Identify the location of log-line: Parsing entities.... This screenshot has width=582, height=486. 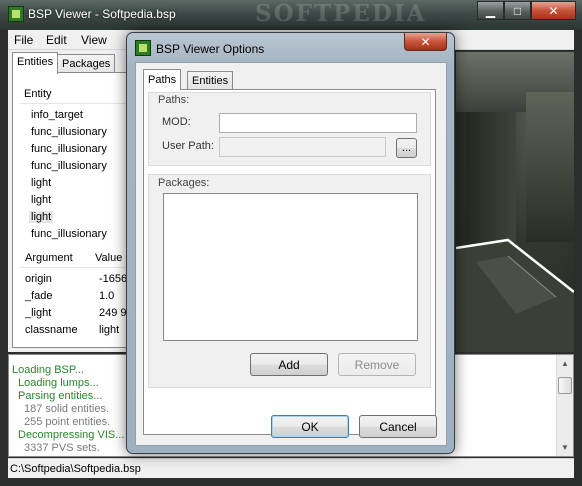
(60, 396).